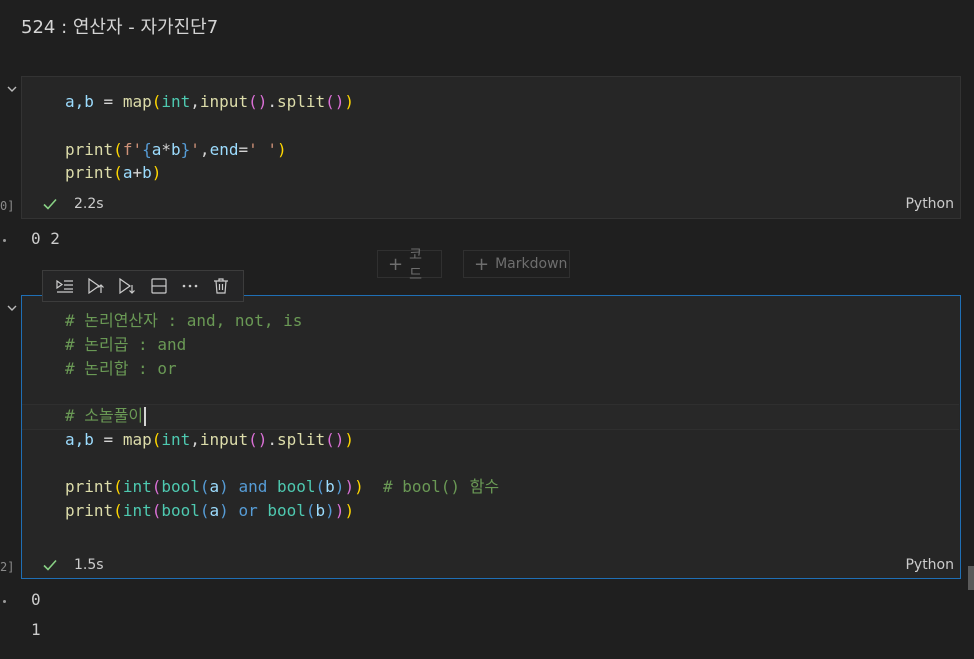 The height and width of the screenshot is (659, 974). I want to click on cell-output-line: 1, so click(36, 629).